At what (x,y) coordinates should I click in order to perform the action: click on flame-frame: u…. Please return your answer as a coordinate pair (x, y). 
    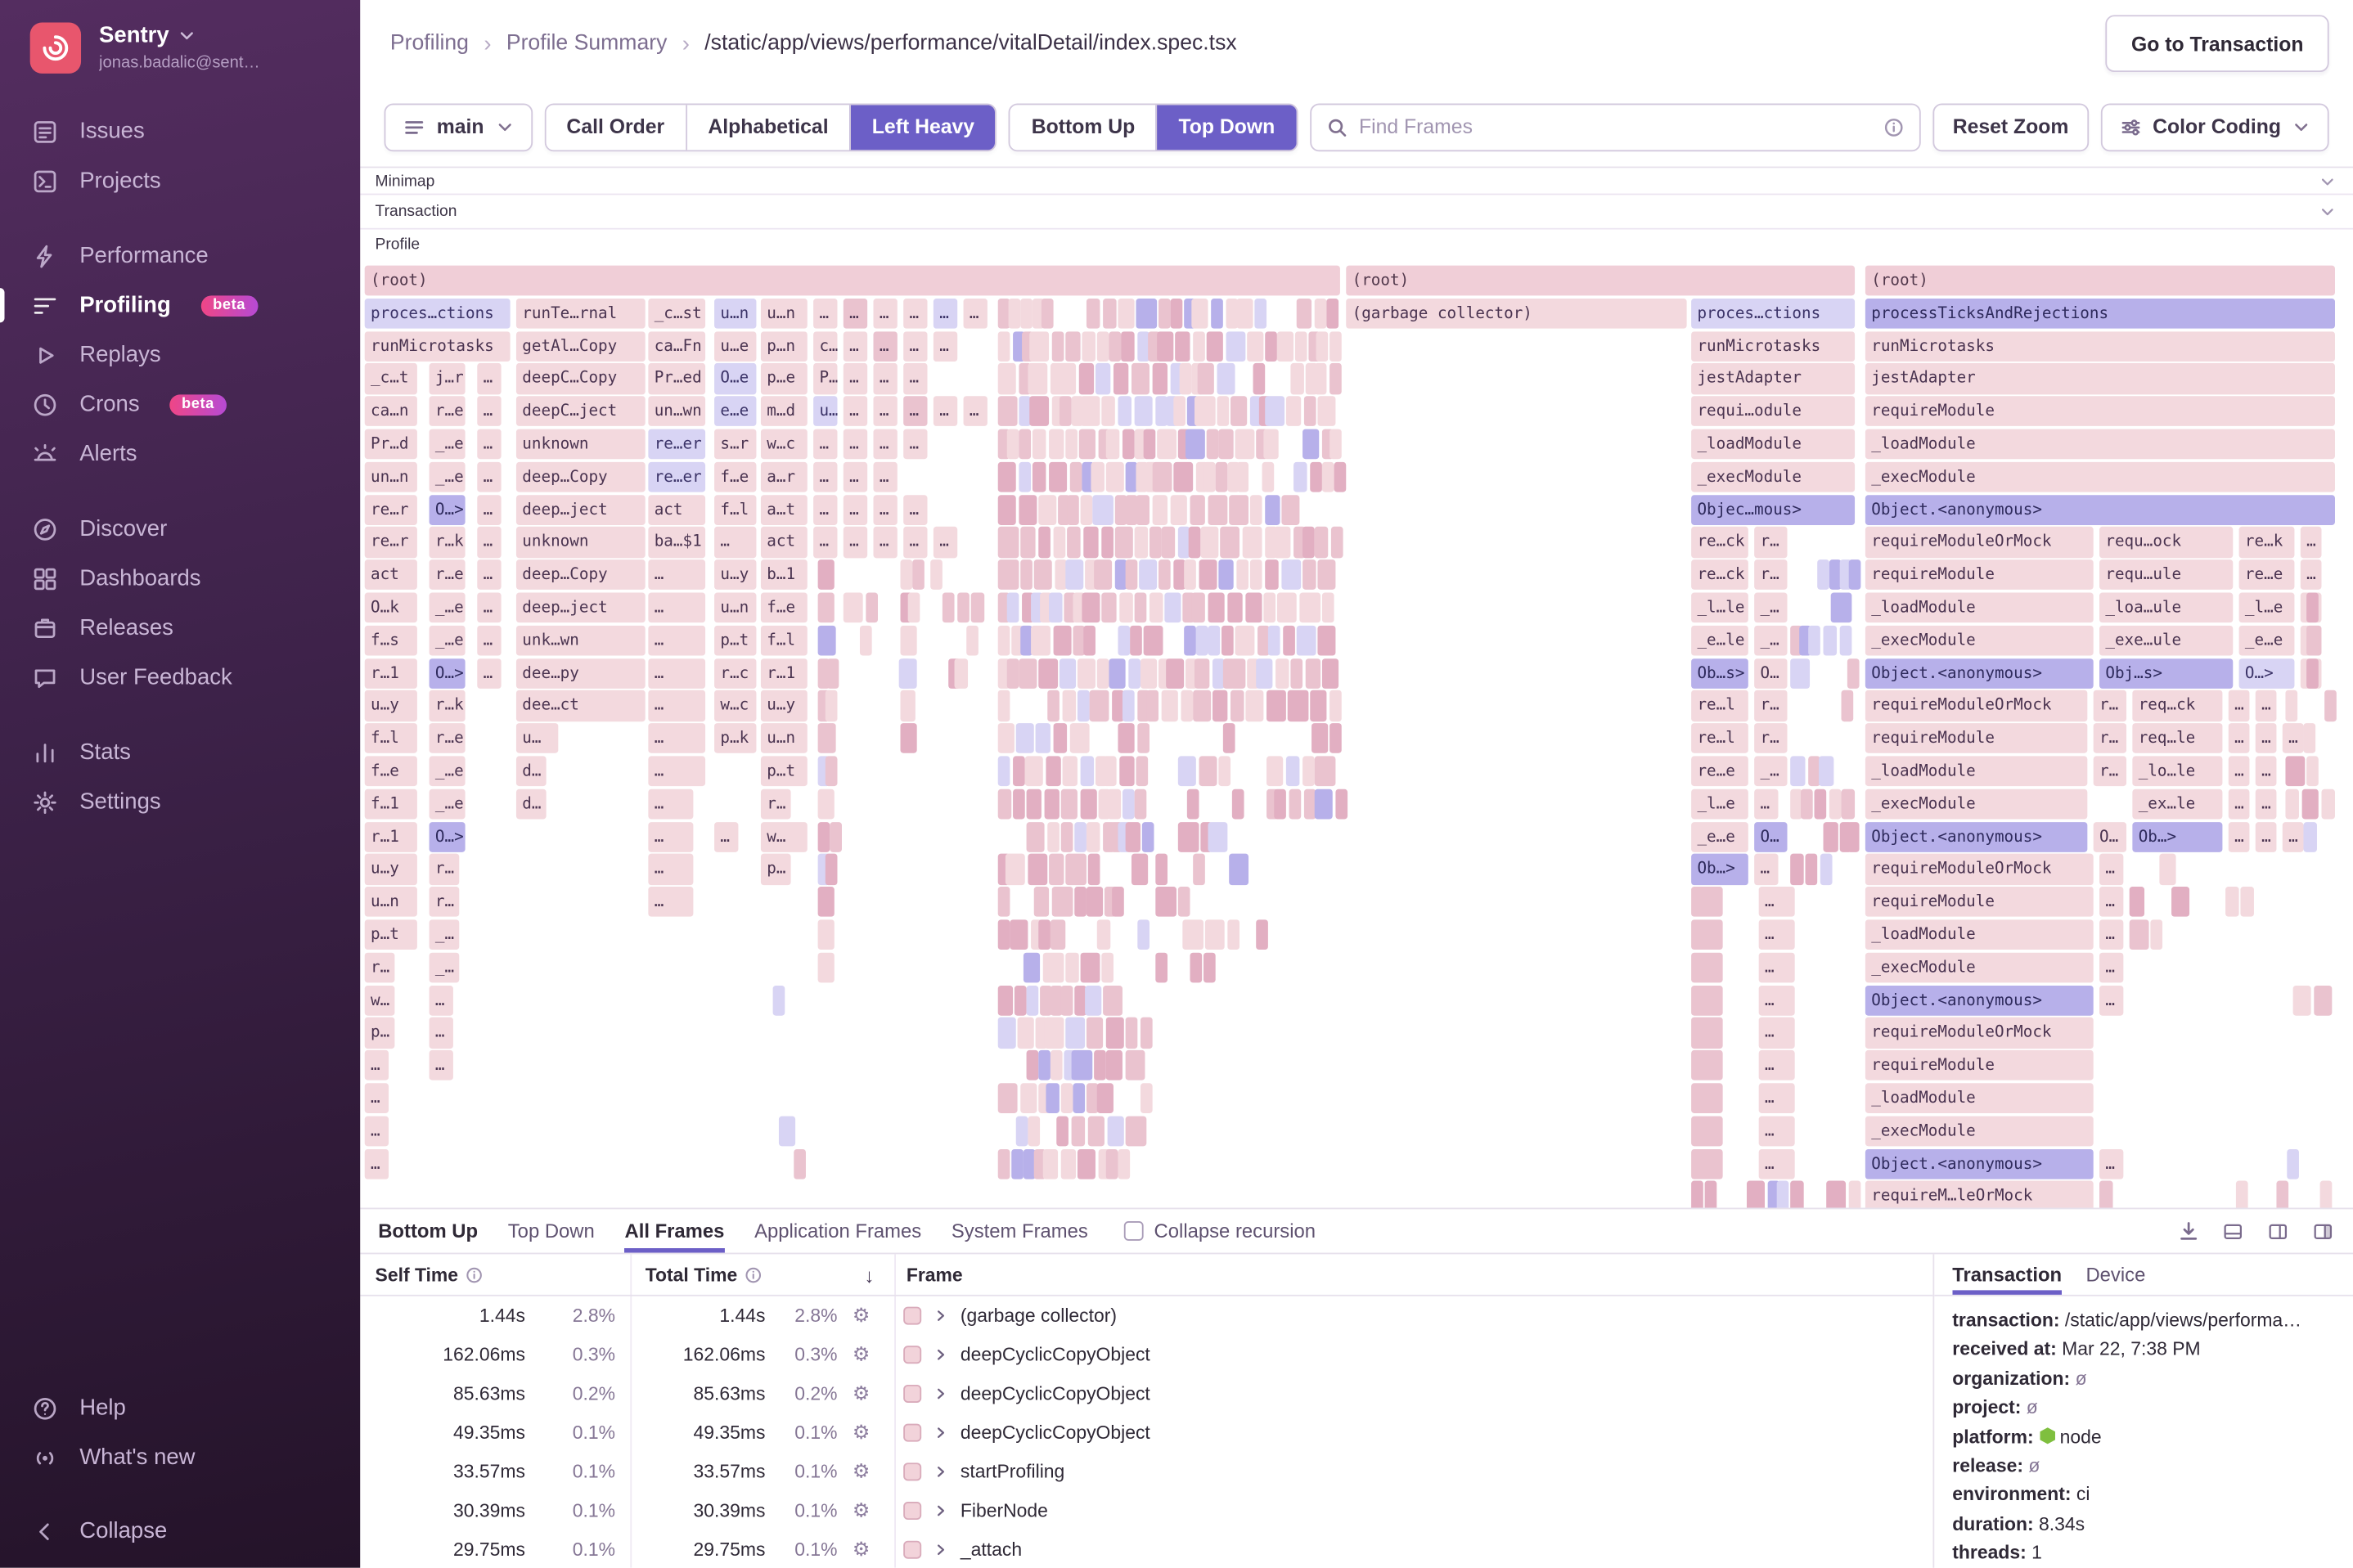
    Looking at the image, I should click on (826, 411).